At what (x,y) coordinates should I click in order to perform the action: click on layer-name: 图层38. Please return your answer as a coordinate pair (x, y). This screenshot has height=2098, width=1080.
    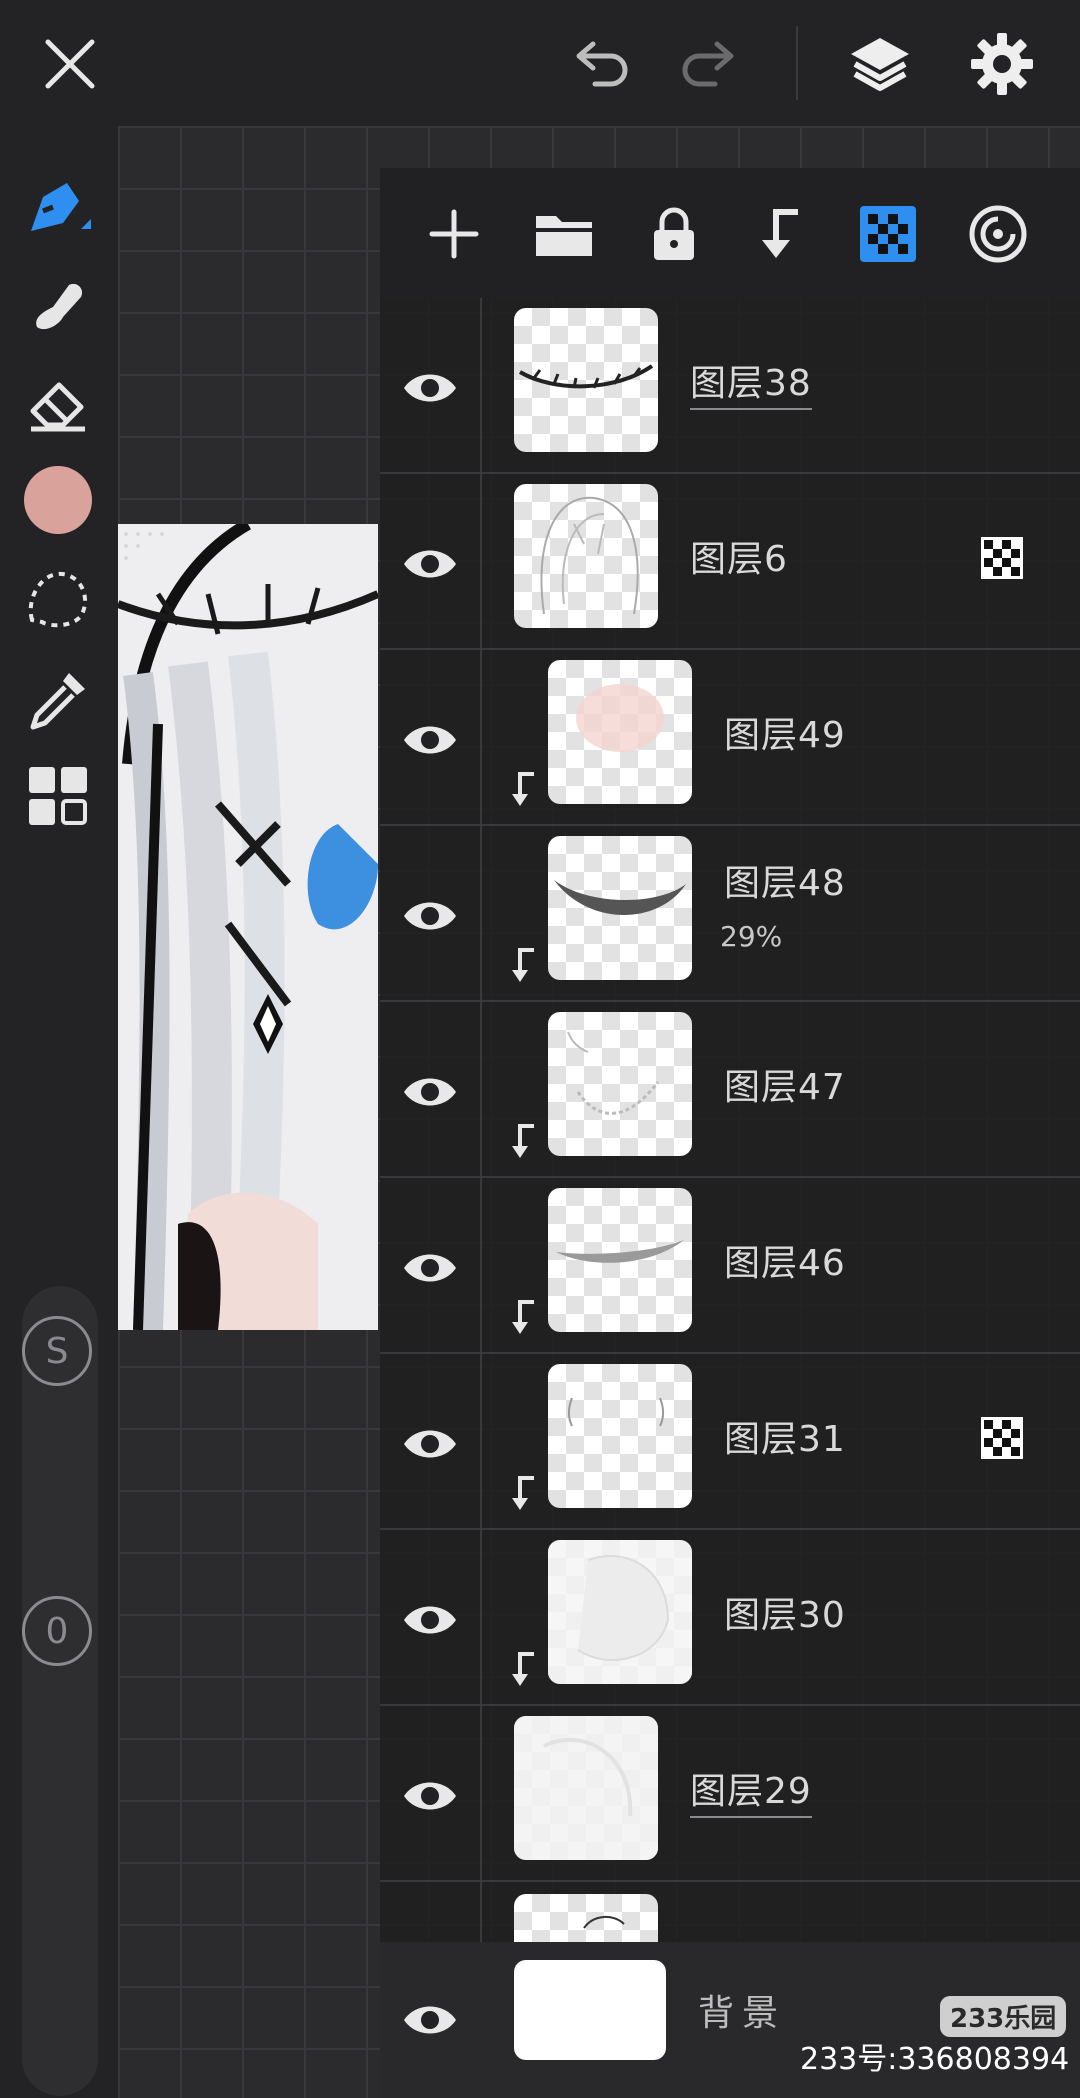
    Looking at the image, I should click on (751, 382).